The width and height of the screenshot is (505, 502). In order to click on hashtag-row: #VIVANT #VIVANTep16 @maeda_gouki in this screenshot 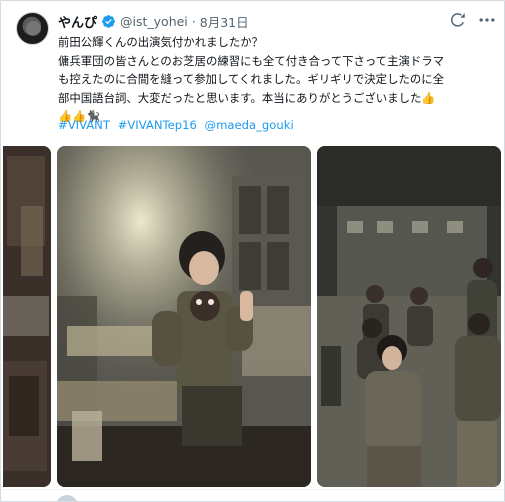, I will do `click(178, 125)`.